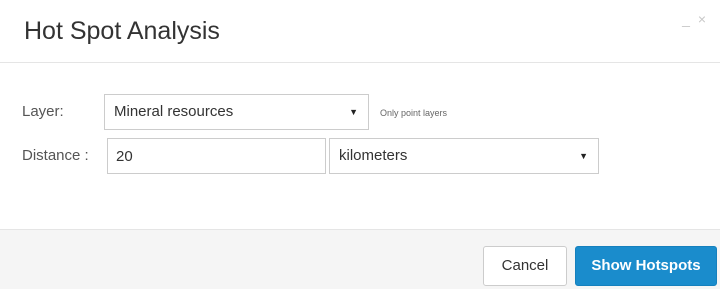 This screenshot has width=720, height=289. I want to click on distance-unit-value: kilometers, so click(373, 155).